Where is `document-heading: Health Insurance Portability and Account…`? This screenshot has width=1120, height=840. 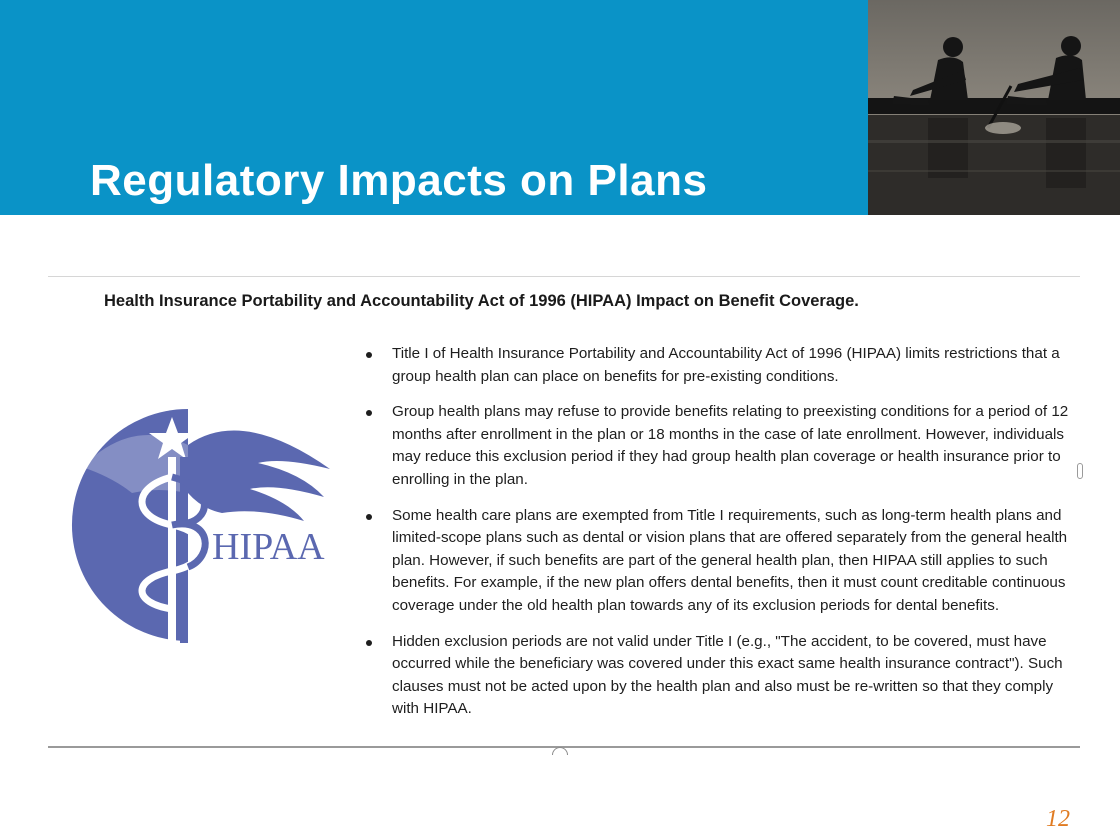
document-heading: Health Insurance Portability and Account… is located at coordinates (481, 301).